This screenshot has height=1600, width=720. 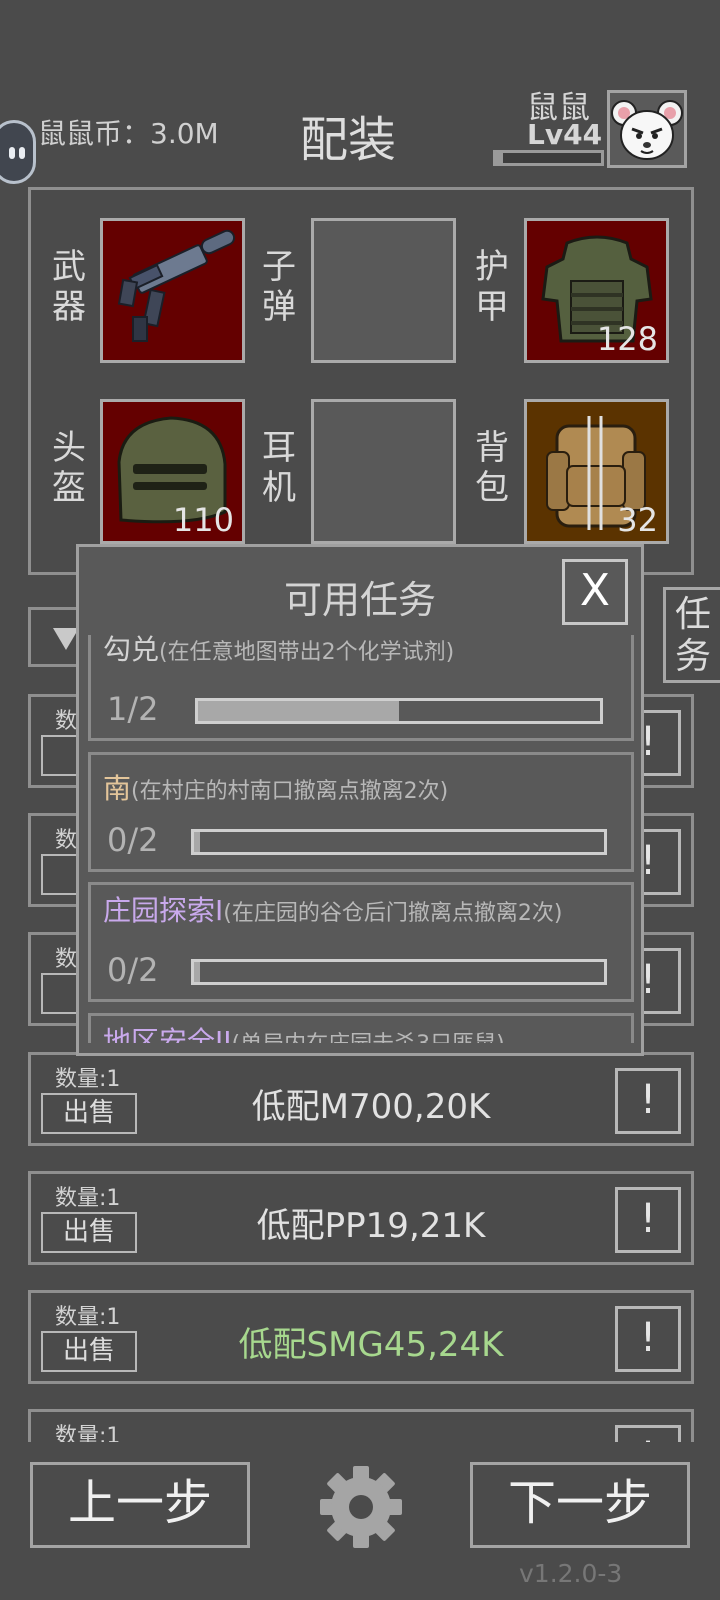 I want to click on list-item: 数量:1 出售 低配SMG45,24K !, so click(x=361, y=1337).